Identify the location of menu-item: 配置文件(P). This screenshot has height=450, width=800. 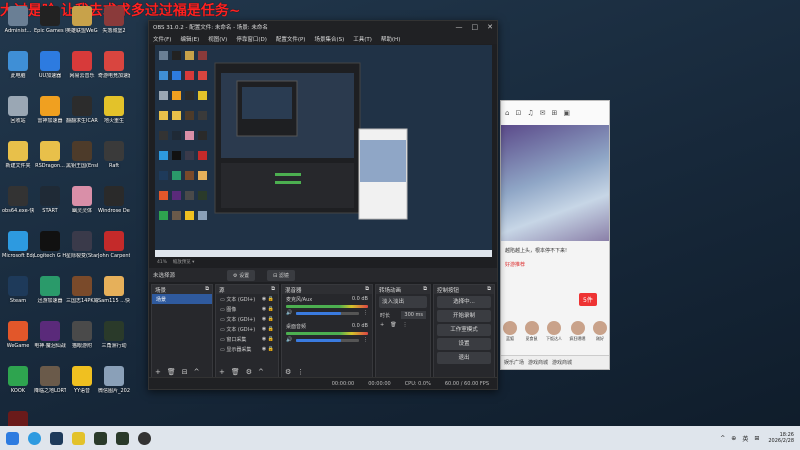
(291, 39).